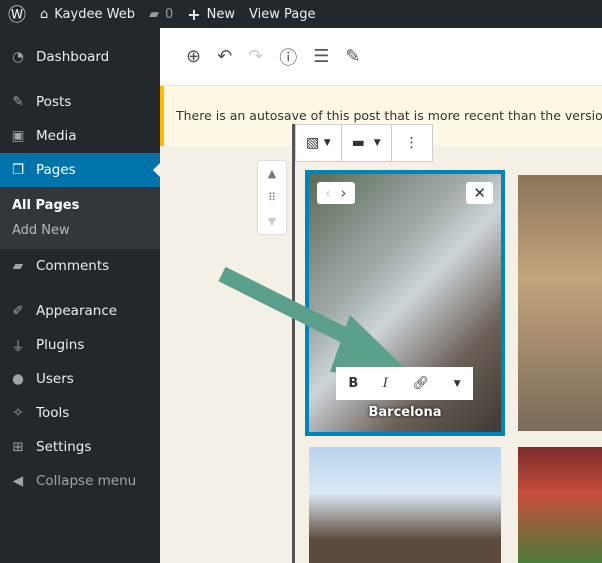  What do you see at coordinates (367, 143) in the screenshot?
I see `align-button: ▬ ▼` at bounding box center [367, 143].